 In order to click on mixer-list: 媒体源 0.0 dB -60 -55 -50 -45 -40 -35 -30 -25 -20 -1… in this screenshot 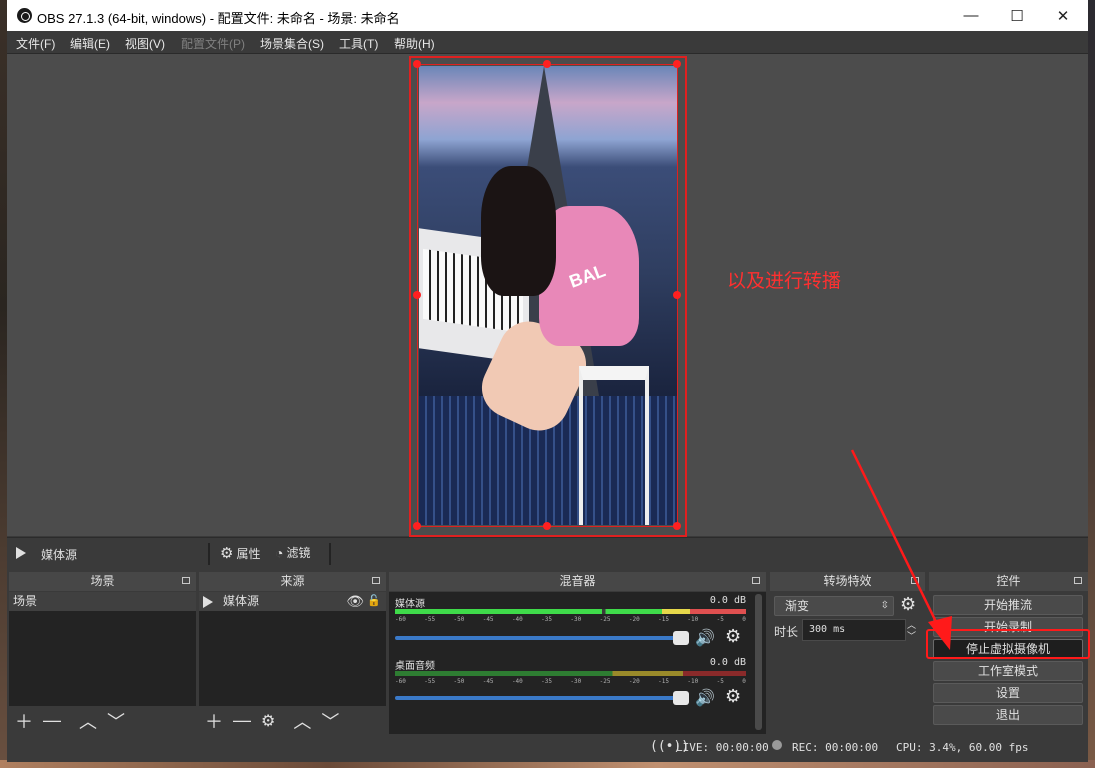, I will do `click(577, 663)`.